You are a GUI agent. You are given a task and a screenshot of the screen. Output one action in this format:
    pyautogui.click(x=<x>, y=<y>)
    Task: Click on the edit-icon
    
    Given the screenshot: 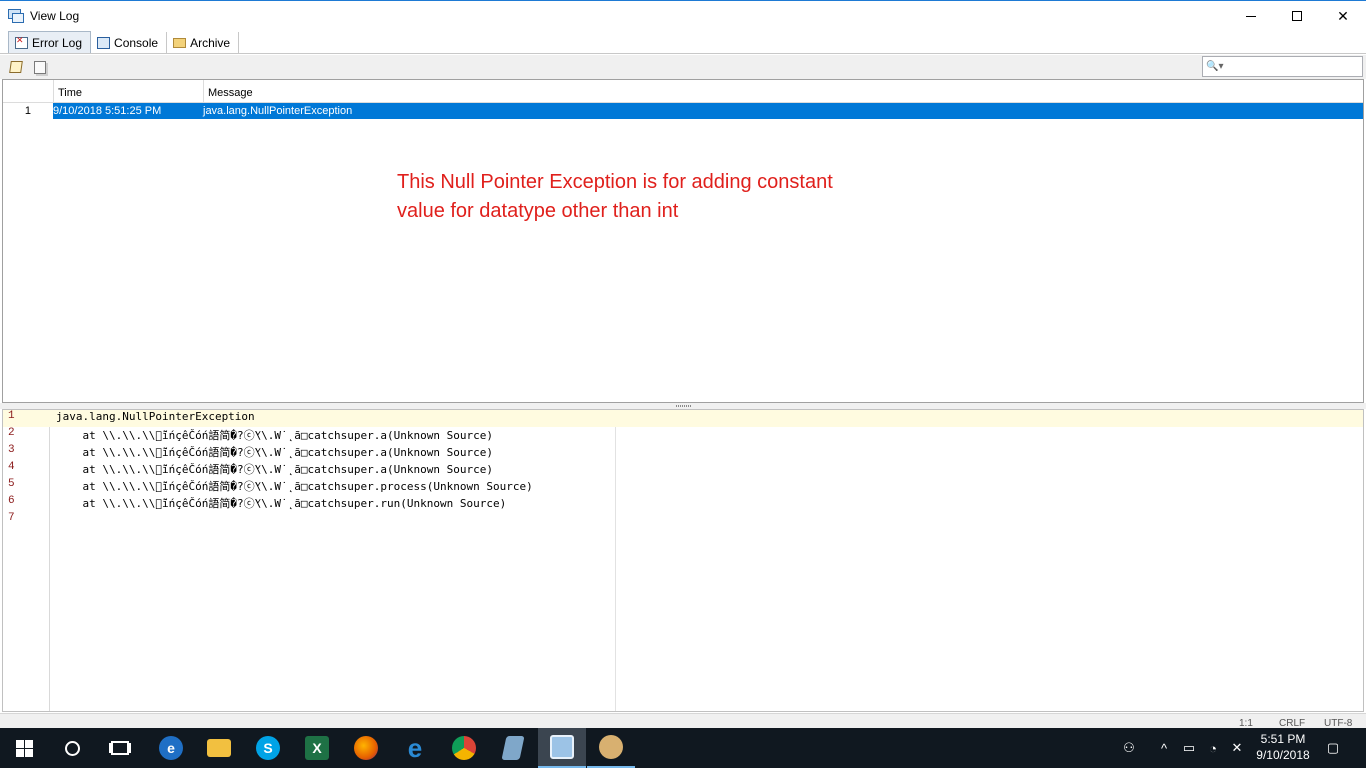 What is the action you would take?
    pyautogui.click(x=16, y=67)
    